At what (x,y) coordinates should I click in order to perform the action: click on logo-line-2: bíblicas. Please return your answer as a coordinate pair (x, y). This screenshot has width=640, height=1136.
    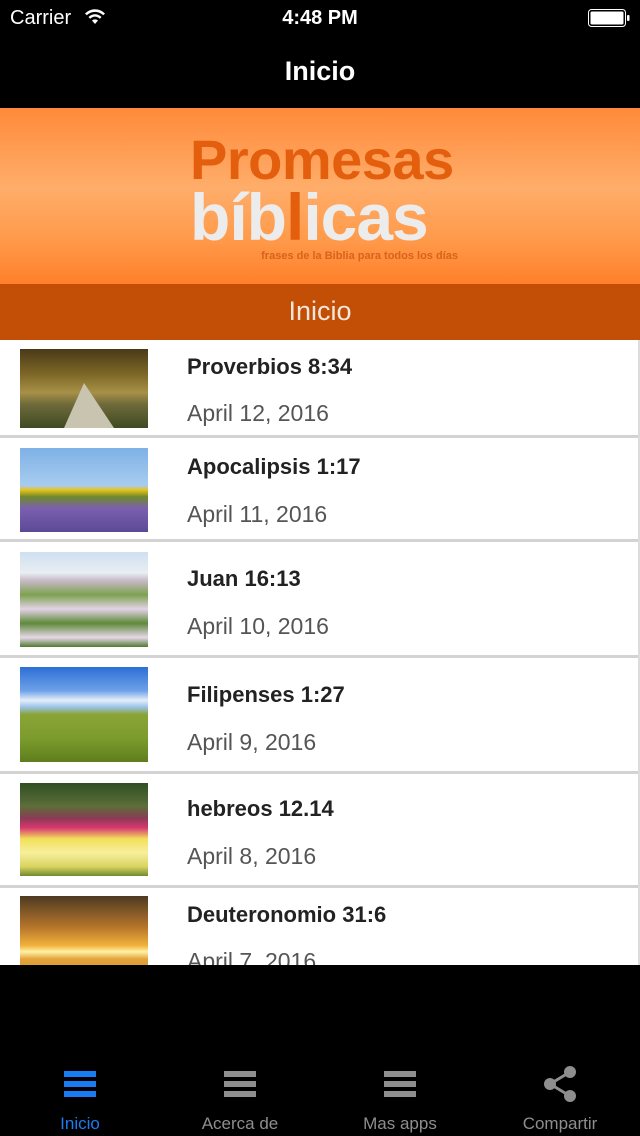
    Looking at the image, I should click on (309, 217).